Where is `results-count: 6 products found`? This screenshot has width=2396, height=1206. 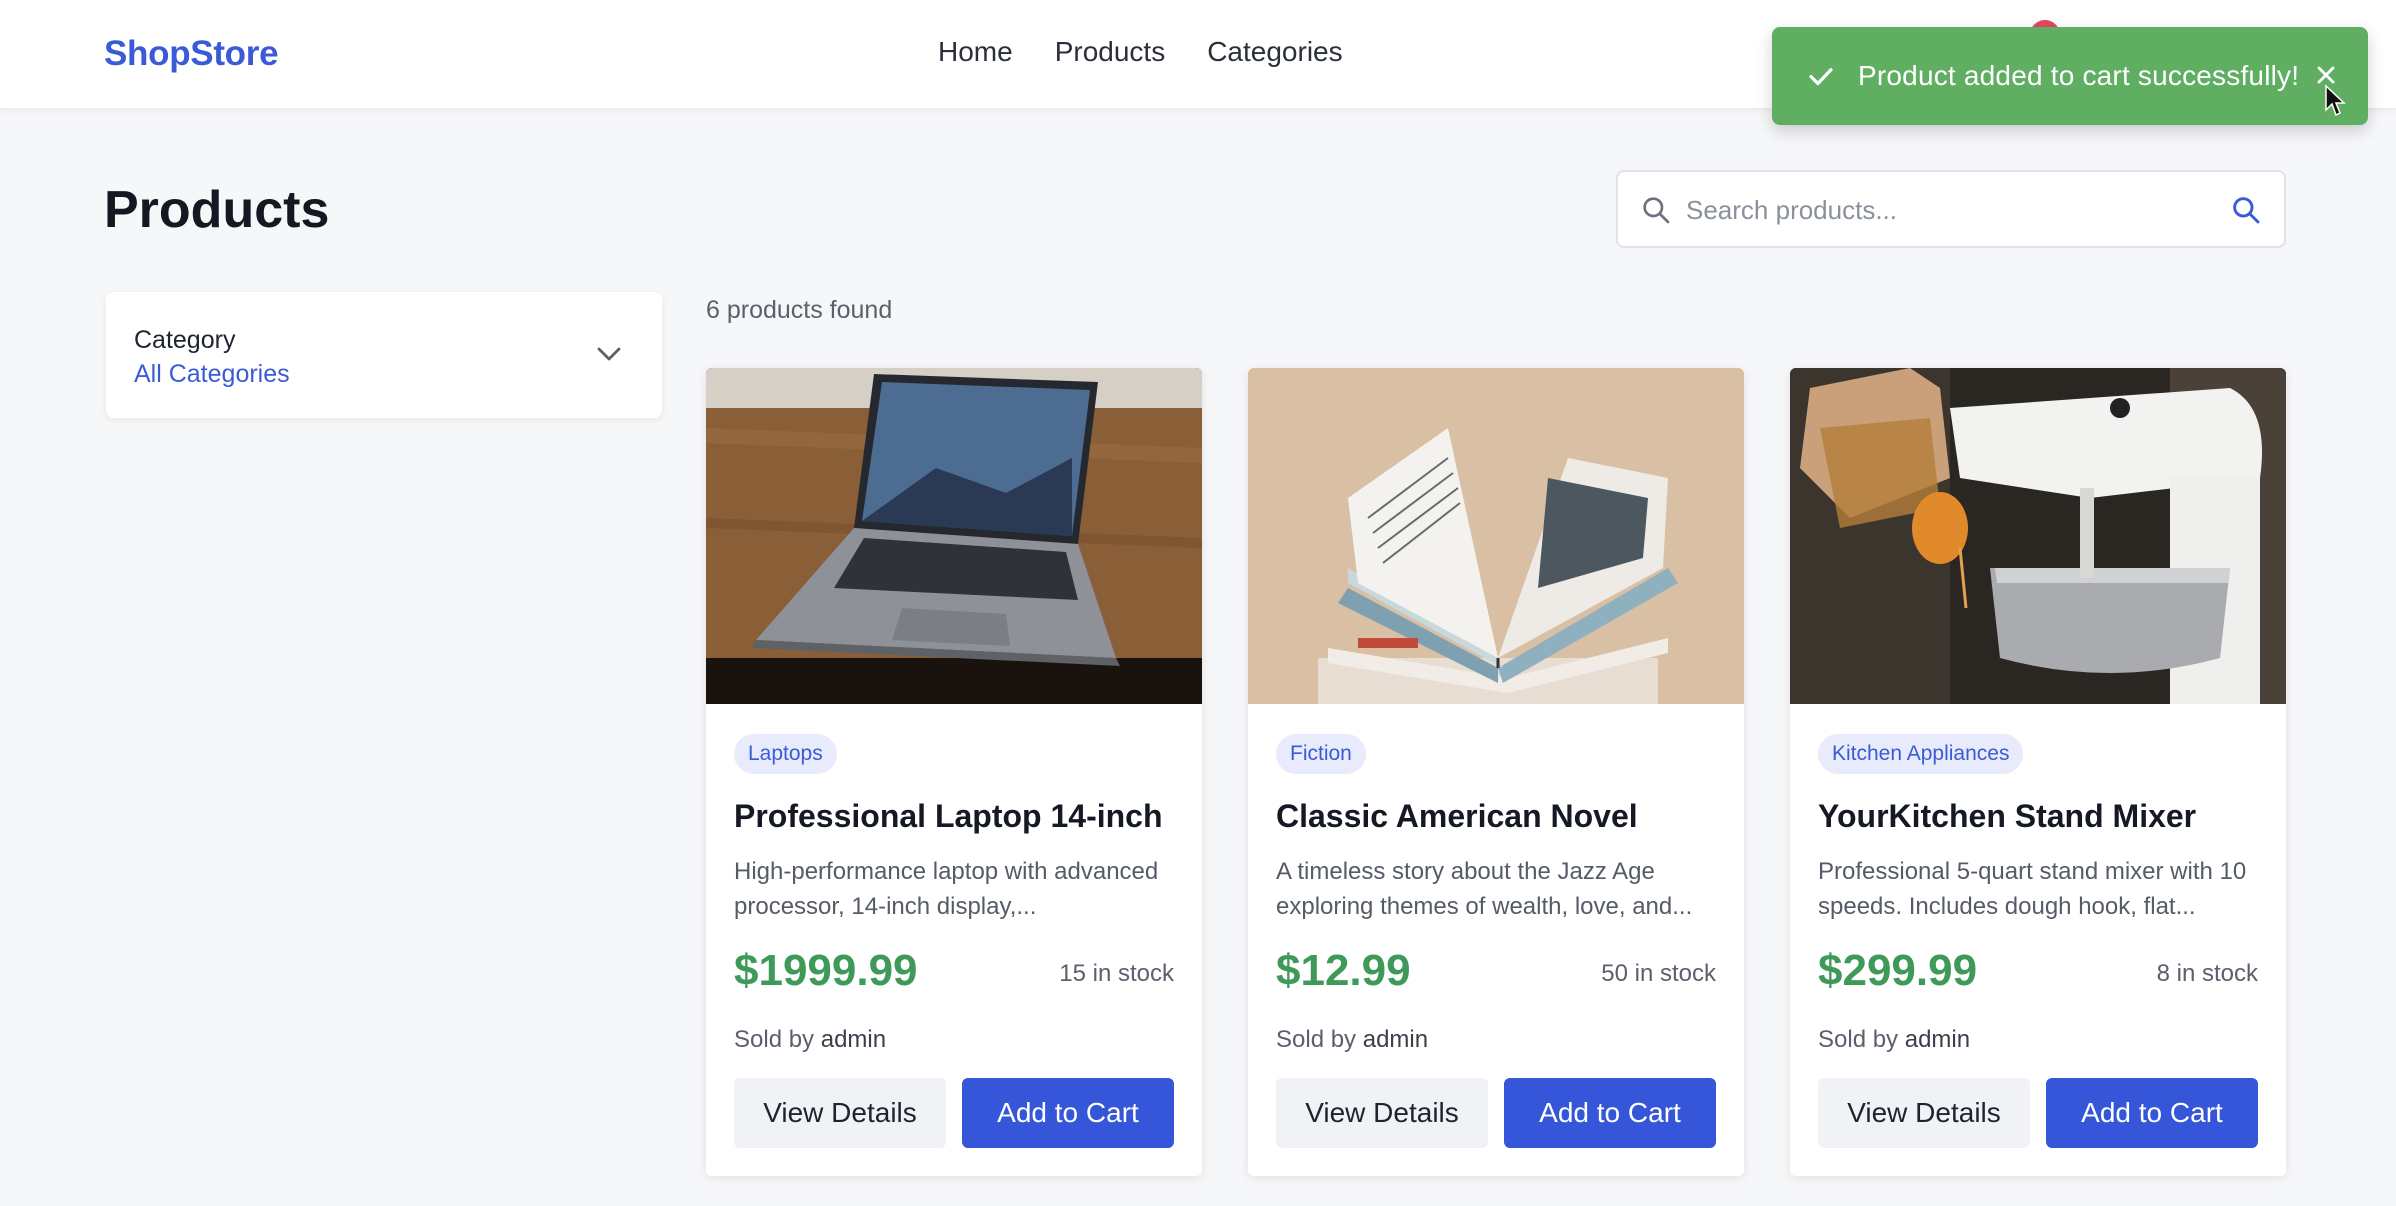
results-count: 6 products found is located at coordinates (799, 310).